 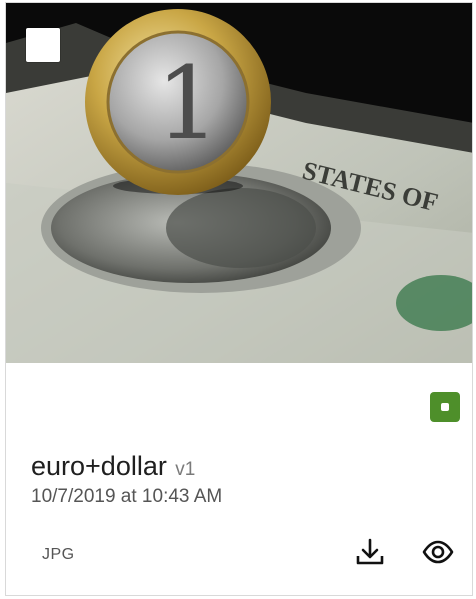 I want to click on select-checkbox, so click(x=43, y=45).